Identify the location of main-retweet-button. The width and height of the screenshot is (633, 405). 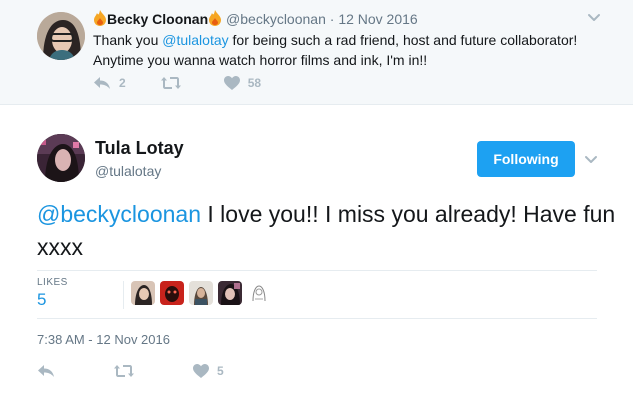
(128, 371).